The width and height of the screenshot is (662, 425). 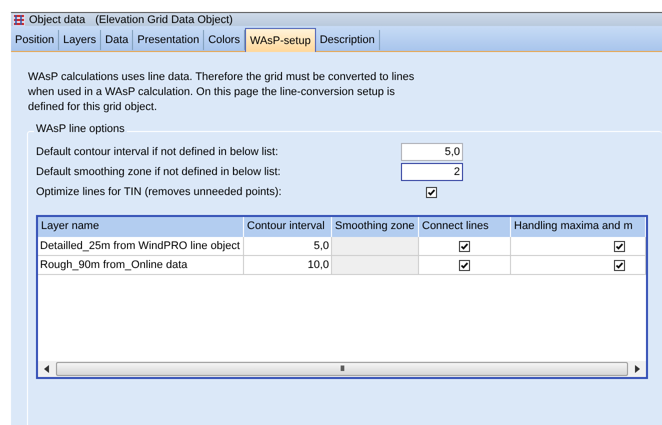 What do you see at coordinates (164, 20) in the screenshot?
I see `window-subtitle: (Elevation Grid Data Object)` at bounding box center [164, 20].